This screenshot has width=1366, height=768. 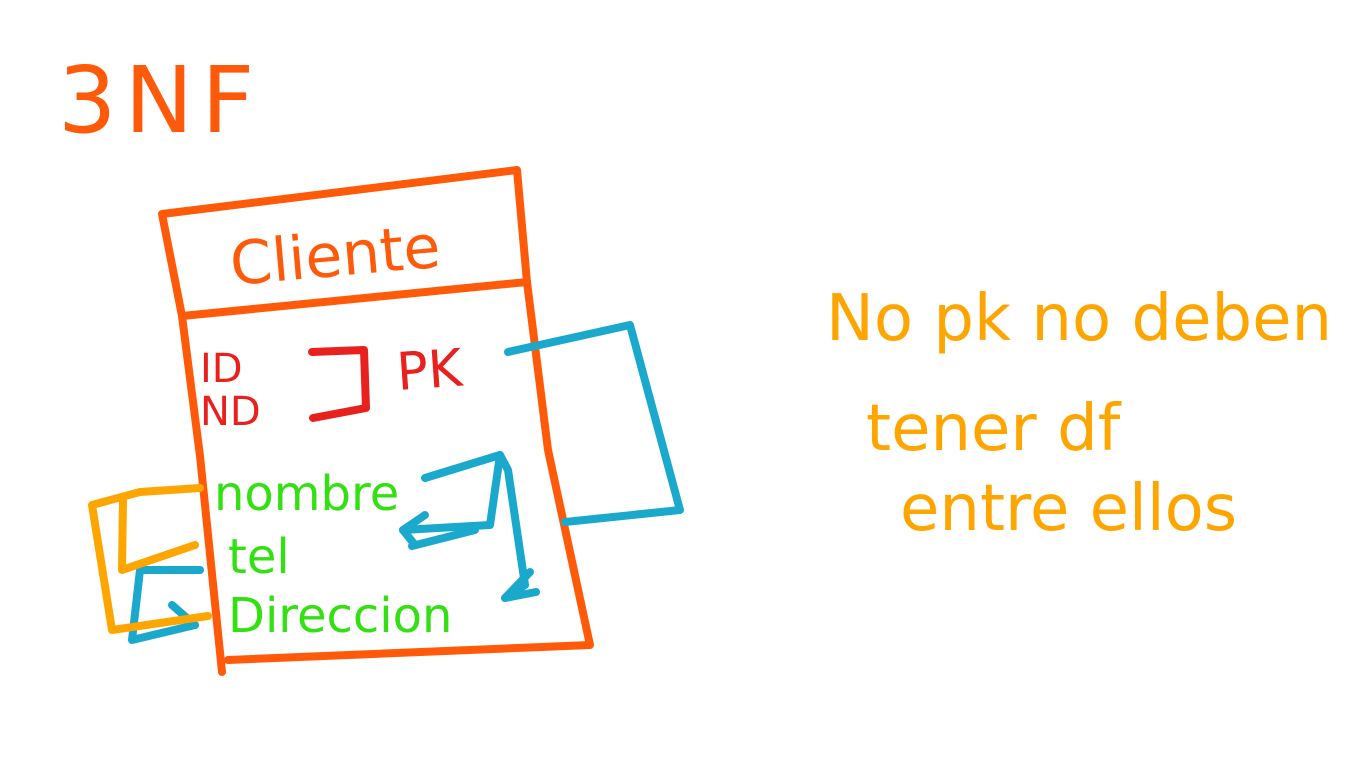 What do you see at coordinates (340, 616) in the screenshot?
I see `attribute-direccion: Direccion` at bounding box center [340, 616].